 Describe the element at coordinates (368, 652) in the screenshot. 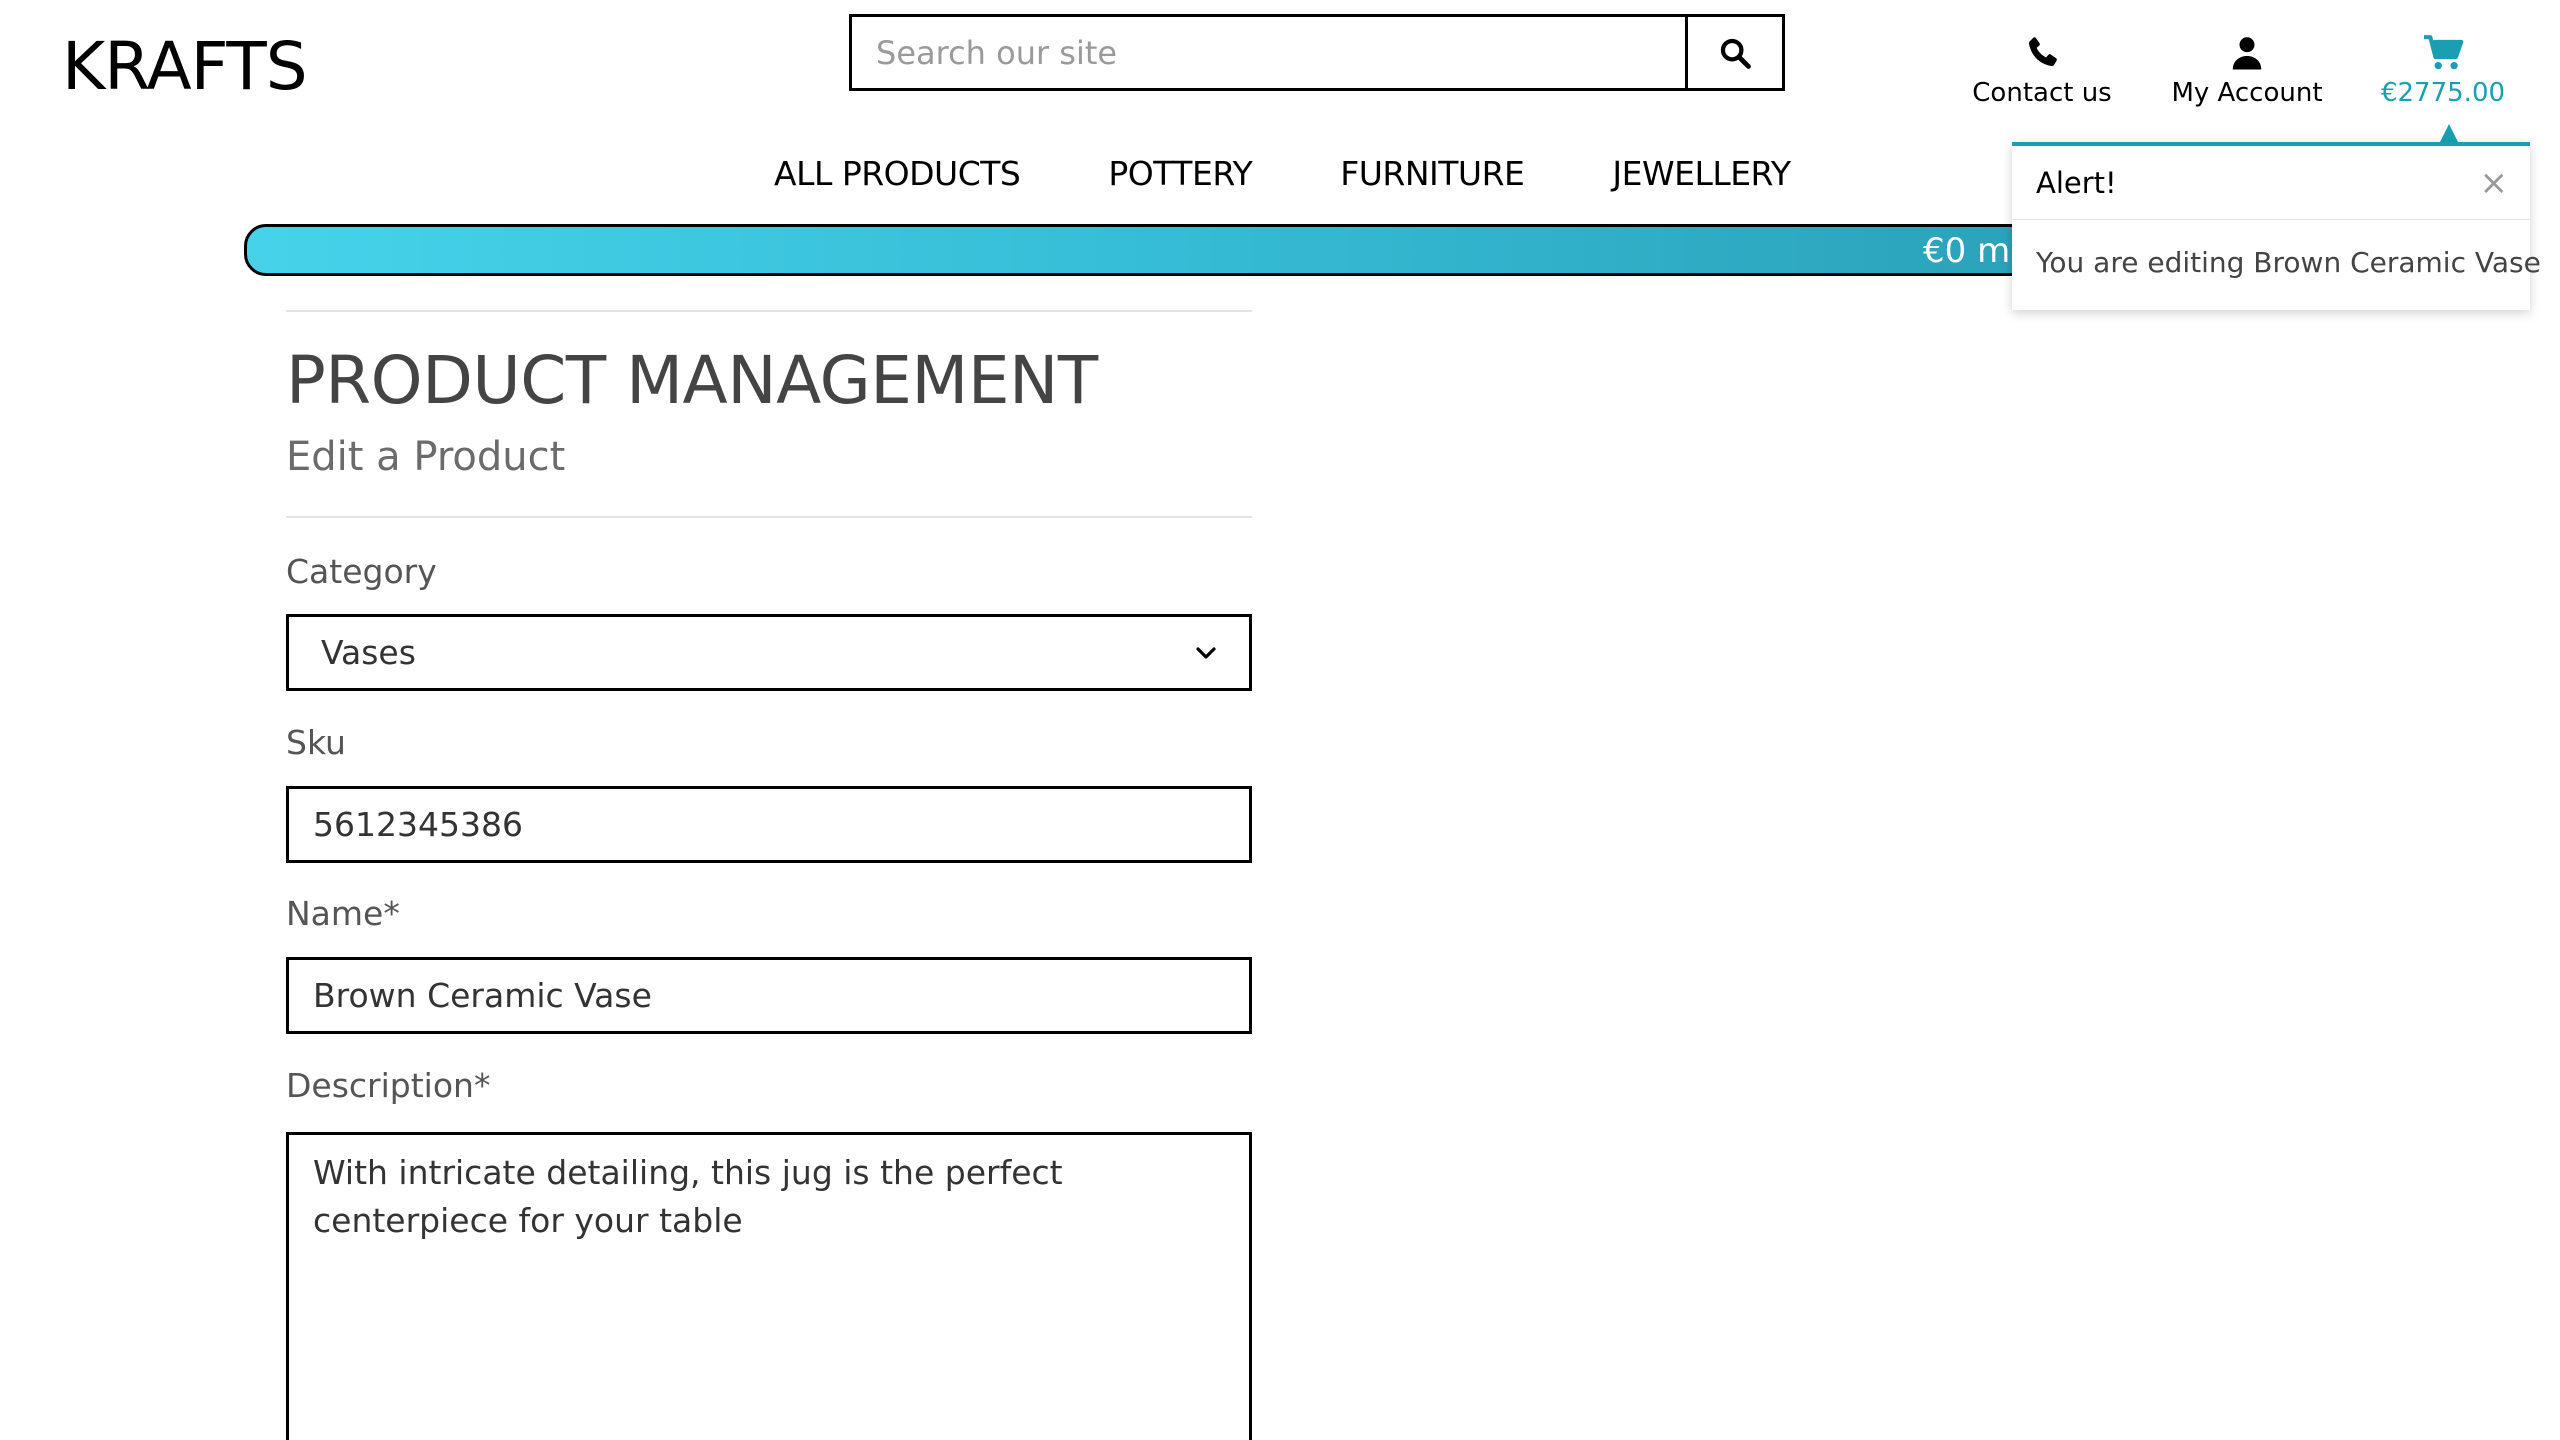

I see `category-value: Vases` at that location.